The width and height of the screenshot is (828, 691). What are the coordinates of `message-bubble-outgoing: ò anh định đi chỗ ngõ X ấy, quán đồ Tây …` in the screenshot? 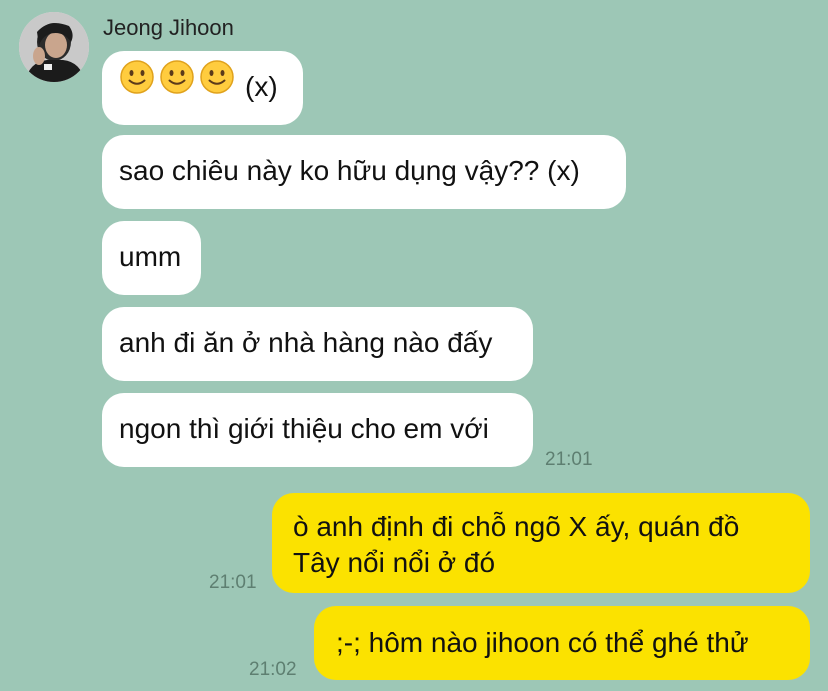 It's located at (541, 543).